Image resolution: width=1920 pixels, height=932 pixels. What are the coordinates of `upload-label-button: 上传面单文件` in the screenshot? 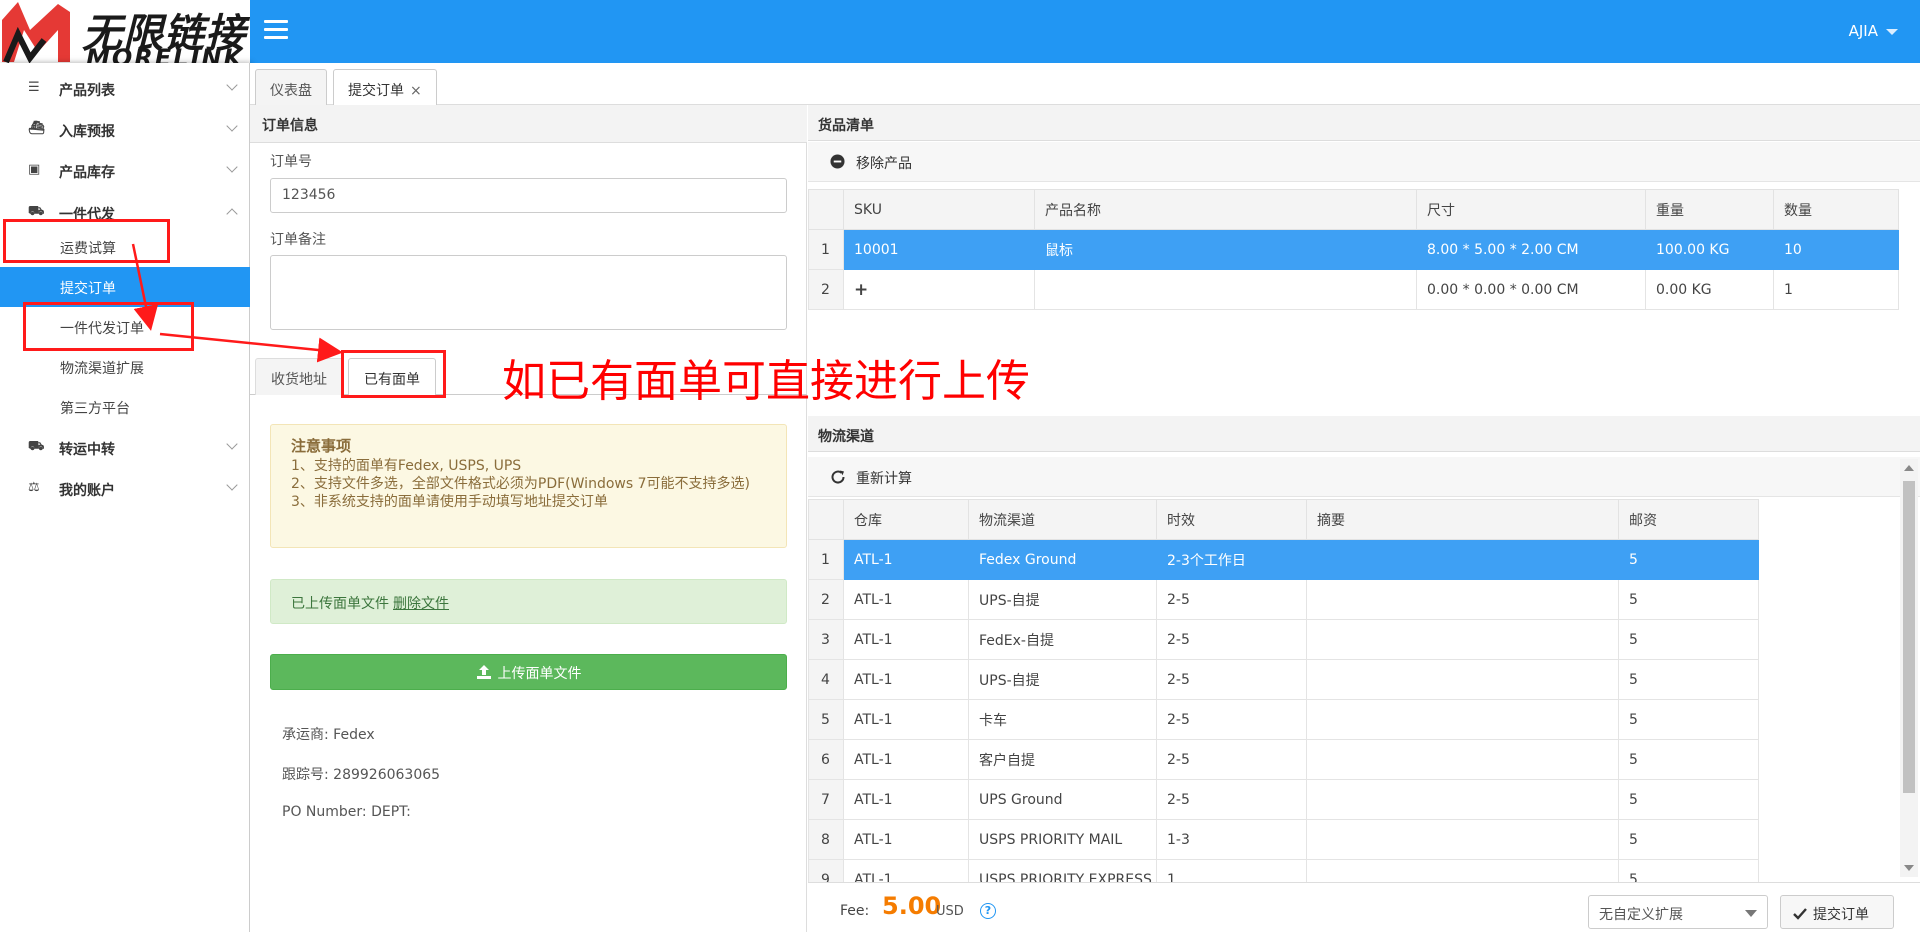 It's located at (528, 672).